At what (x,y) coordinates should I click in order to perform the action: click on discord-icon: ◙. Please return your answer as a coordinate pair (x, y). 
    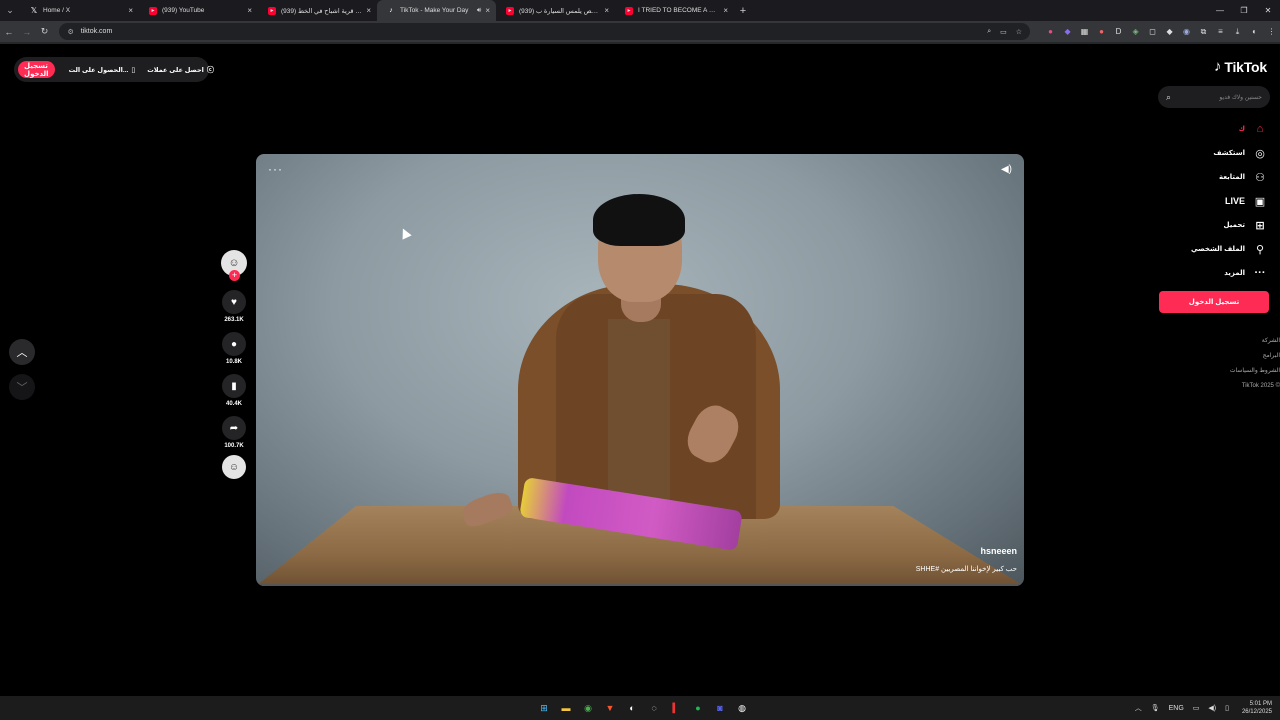
    Looking at the image, I should click on (720, 708).